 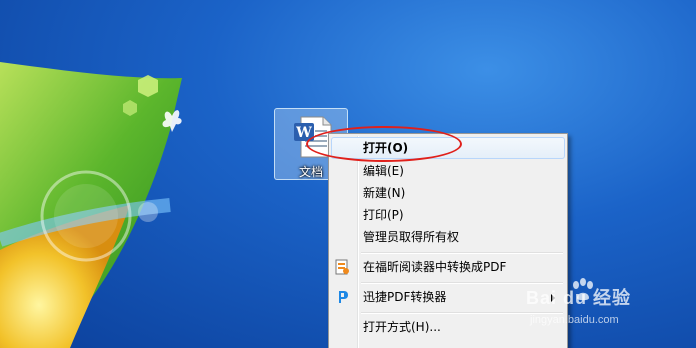 I want to click on menu-item-take-ownership: 管理员取得所有权, so click(x=448, y=237).